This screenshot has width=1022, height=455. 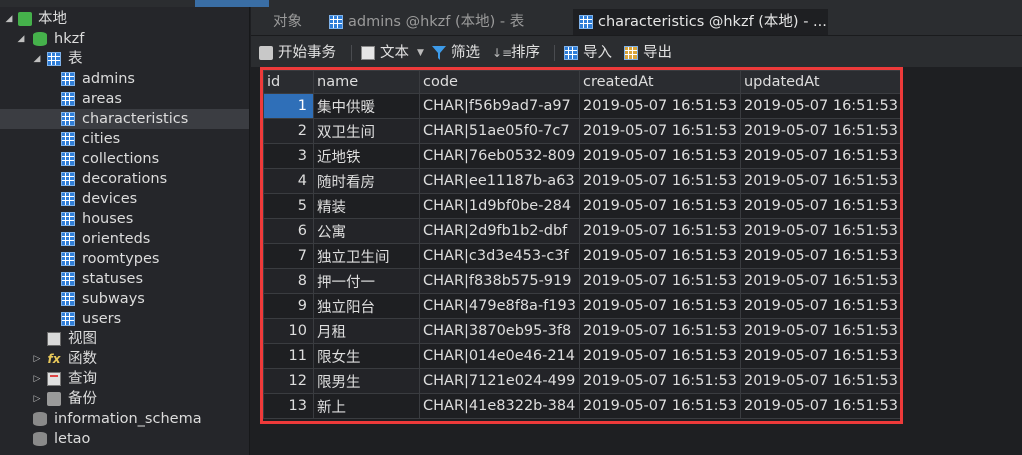 What do you see at coordinates (499, 156) in the screenshot?
I see `cell-code: CHAR|76eb0532-809` at bounding box center [499, 156].